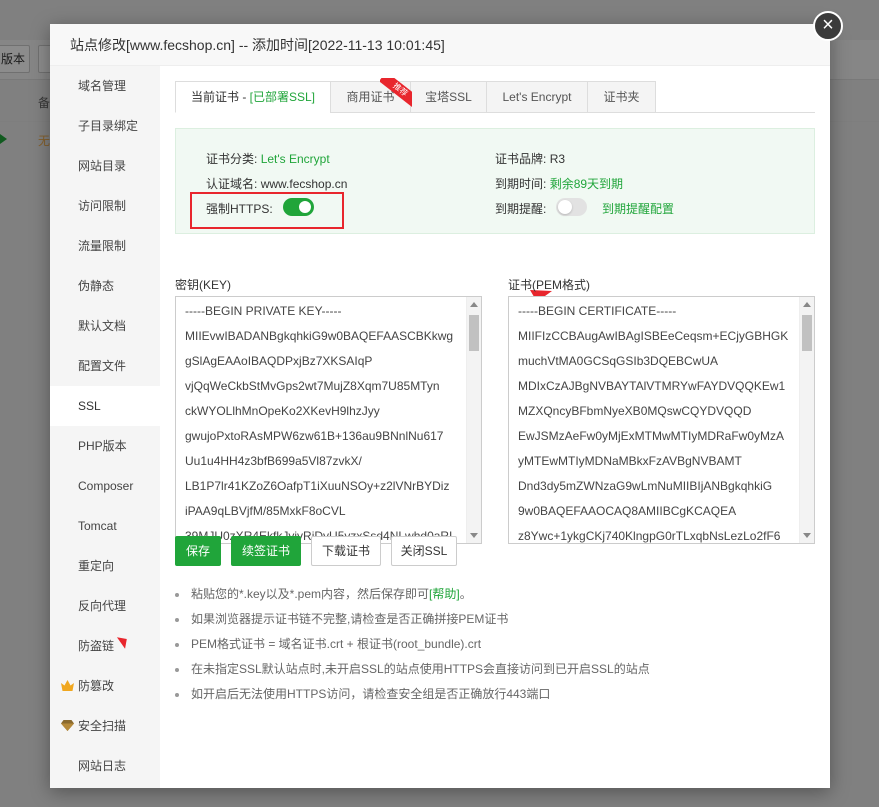 Image resolution: width=879 pixels, height=807 pixels. What do you see at coordinates (521, 159) in the screenshot?
I see `cert-brand-label: 证书品牌:` at bounding box center [521, 159].